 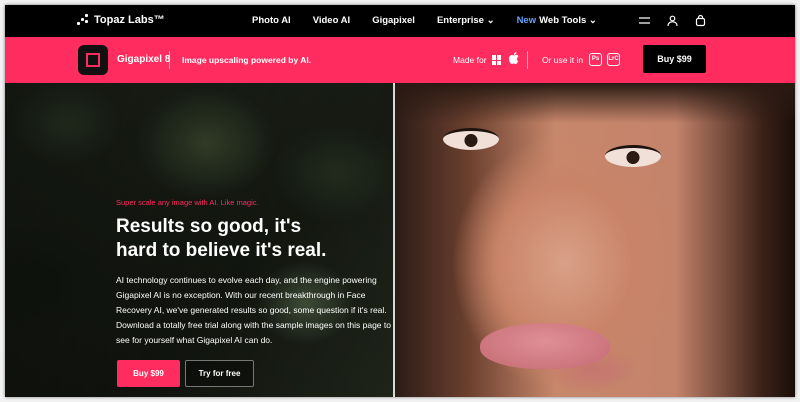 What do you see at coordinates (497, 60) in the screenshot?
I see `windows-icon` at bounding box center [497, 60].